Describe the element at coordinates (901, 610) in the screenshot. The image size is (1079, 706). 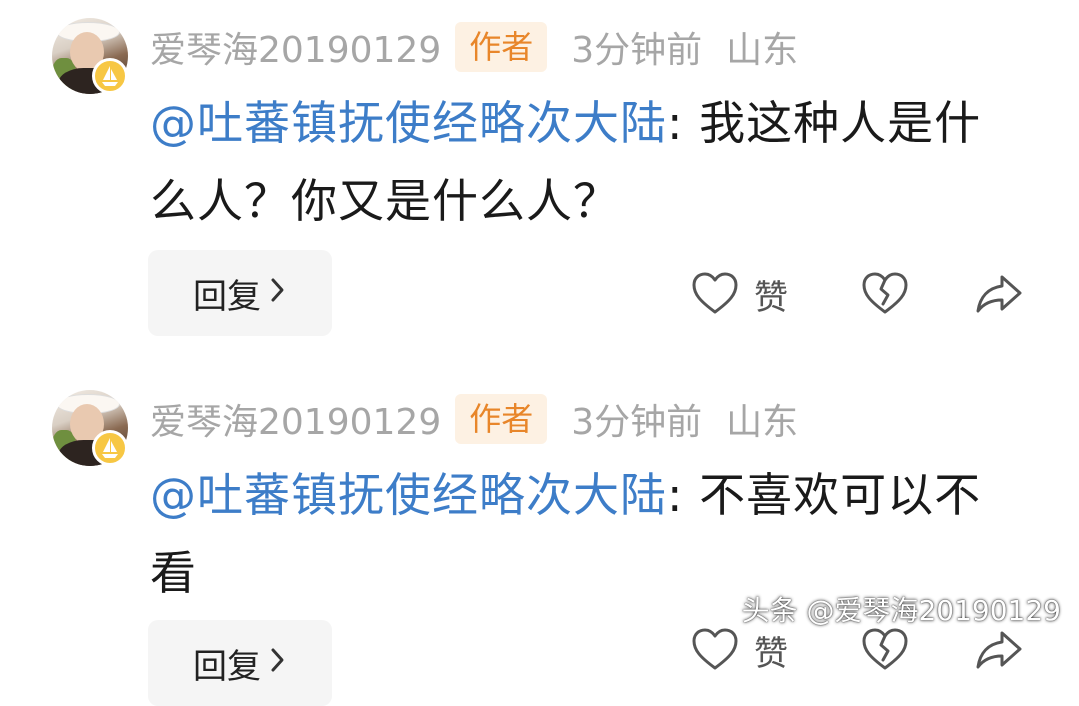
I see `watermark: 头条 @爱琴海20190129` at that location.